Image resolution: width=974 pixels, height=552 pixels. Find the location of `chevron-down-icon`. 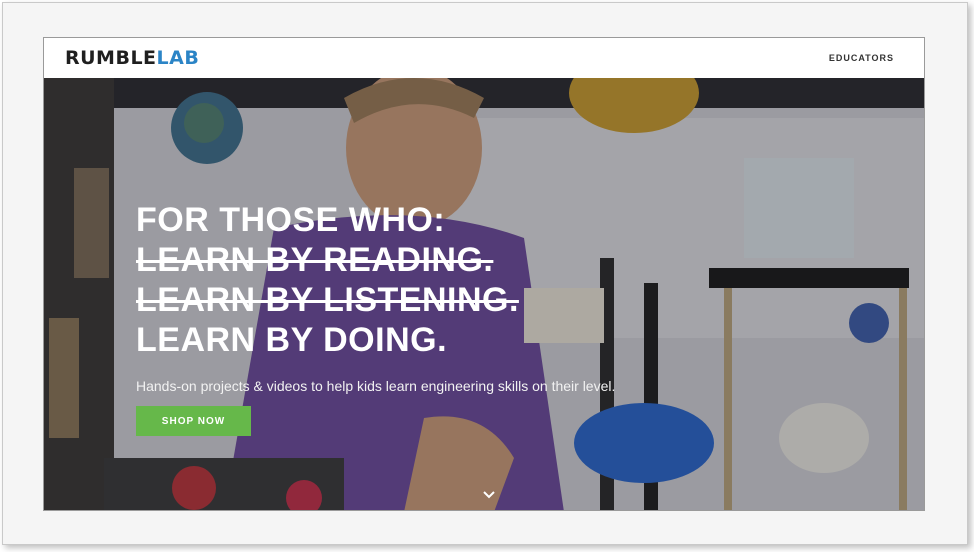

chevron-down-icon is located at coordinates (489, 495).